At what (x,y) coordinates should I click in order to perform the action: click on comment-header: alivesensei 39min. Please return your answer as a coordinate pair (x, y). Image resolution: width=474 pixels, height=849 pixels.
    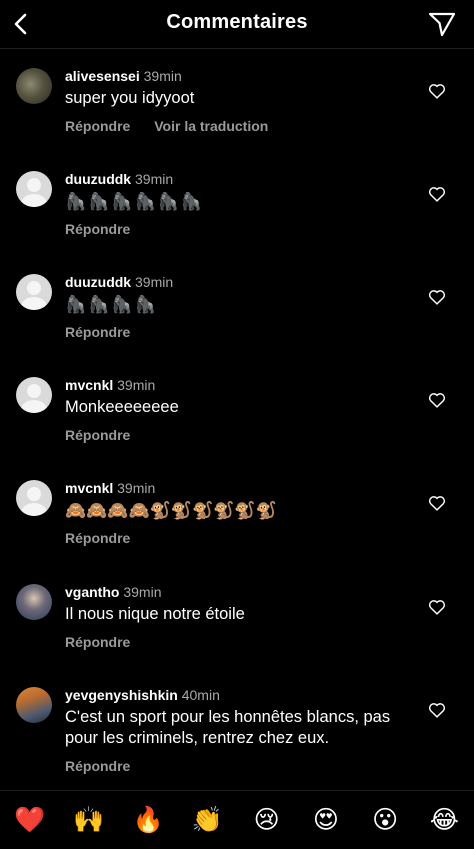
    Looking at the image, I should click on (123, 76).